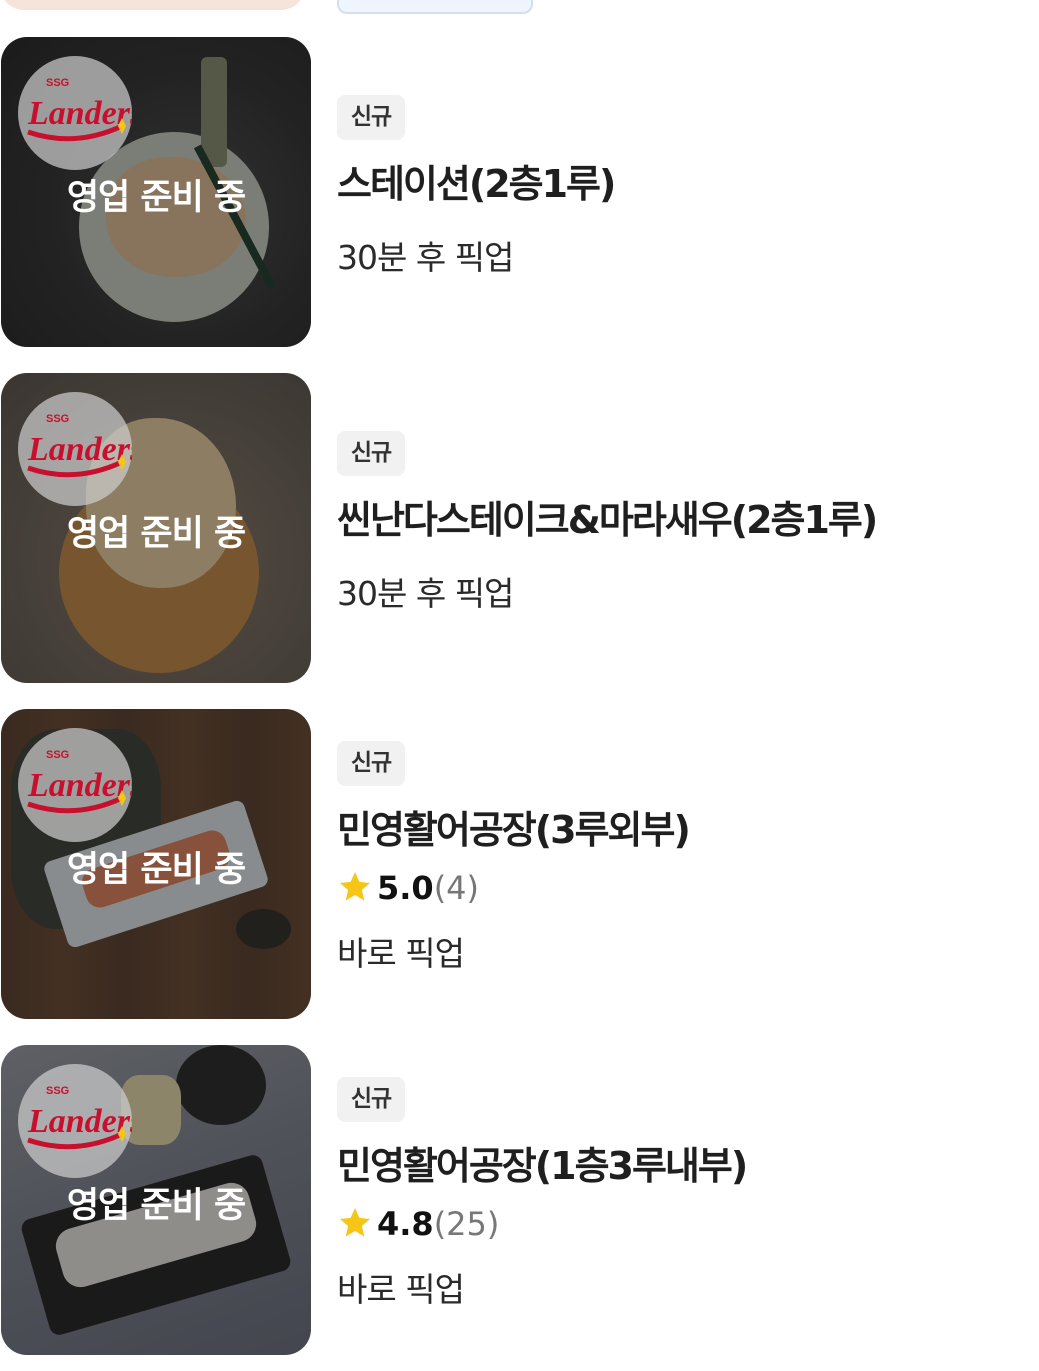  What do you see at coordinates (514, 826) in the screenshot?
I see `store-name: 민영활어공장(3루외부)` at bounding box center [514, 826].